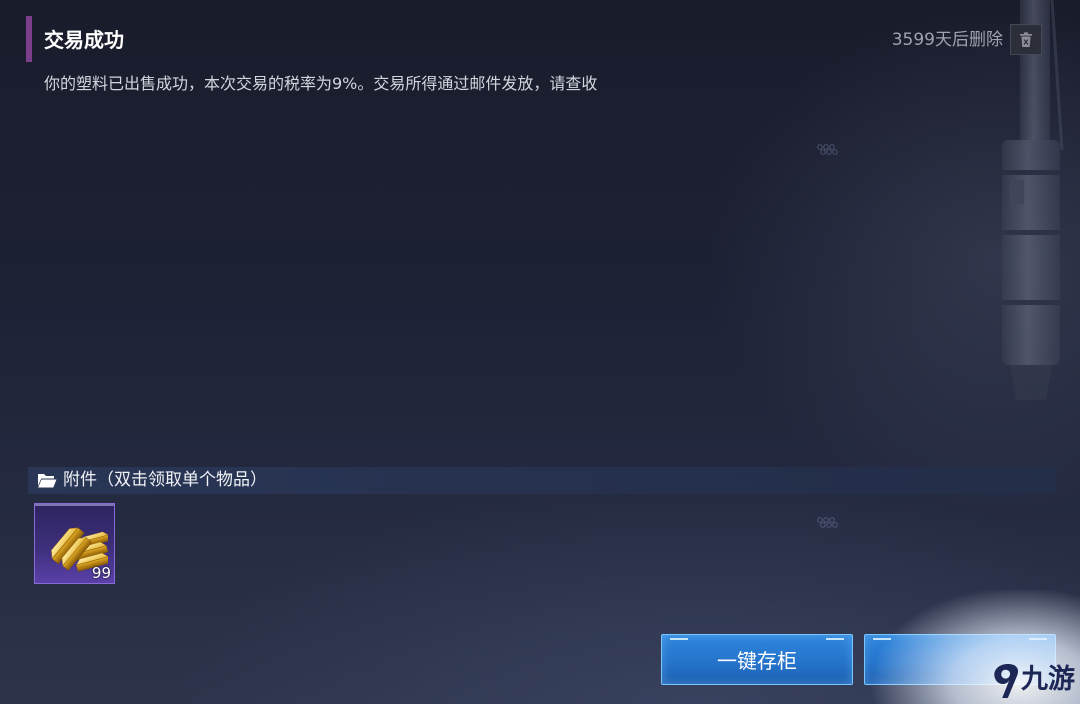  Describe the element at coordinates (1006, 681) in the screenshot. I see `jiuyou-logo-icon` at that location.